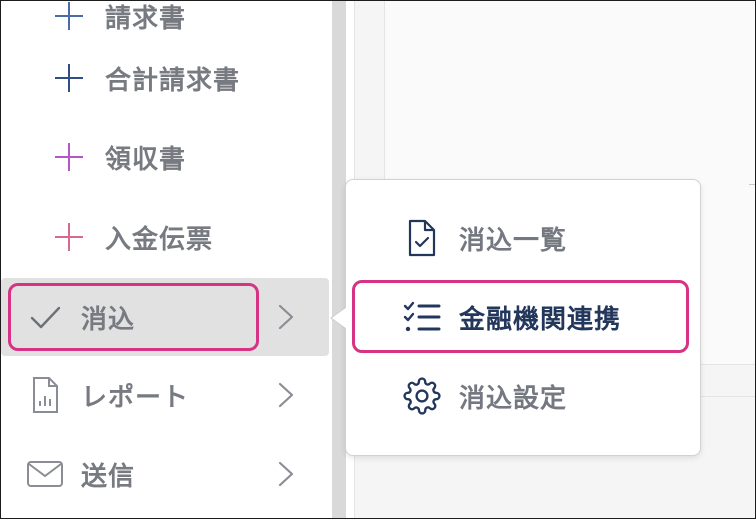  I want to click on sidebar-item-report: レポート, so click(165, 395).